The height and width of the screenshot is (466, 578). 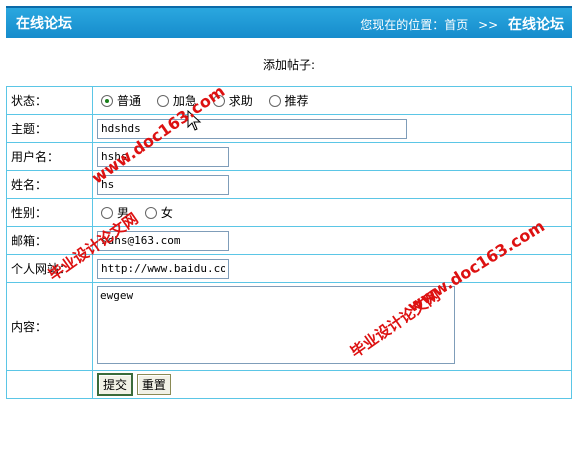 I want to click on website-label: 个人网站：, so click(x=49, y=268).